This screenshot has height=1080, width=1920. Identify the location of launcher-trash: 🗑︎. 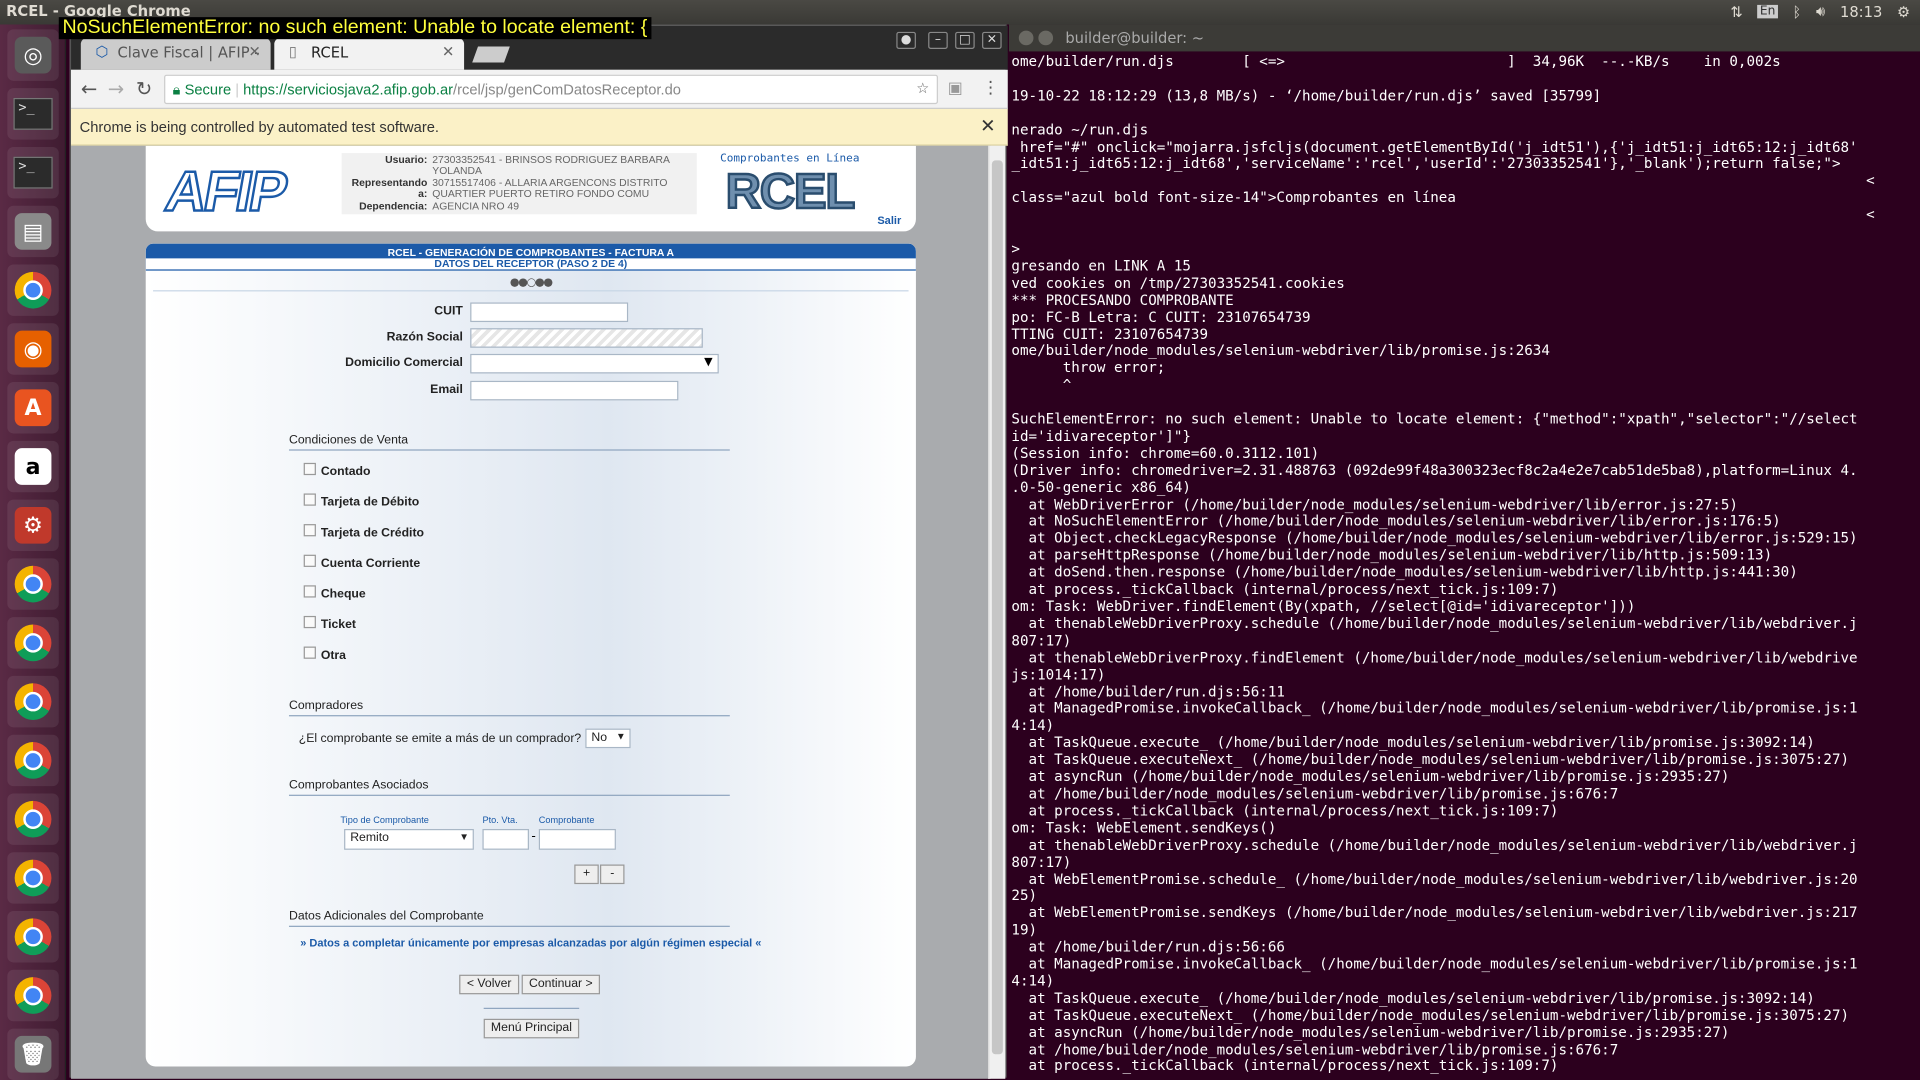
(33, 1054).